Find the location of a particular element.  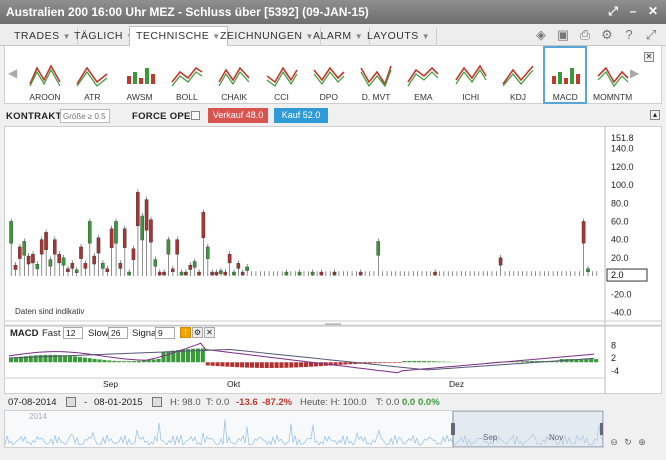

indicator-cci: CCI is located at coordinates (282, 75).